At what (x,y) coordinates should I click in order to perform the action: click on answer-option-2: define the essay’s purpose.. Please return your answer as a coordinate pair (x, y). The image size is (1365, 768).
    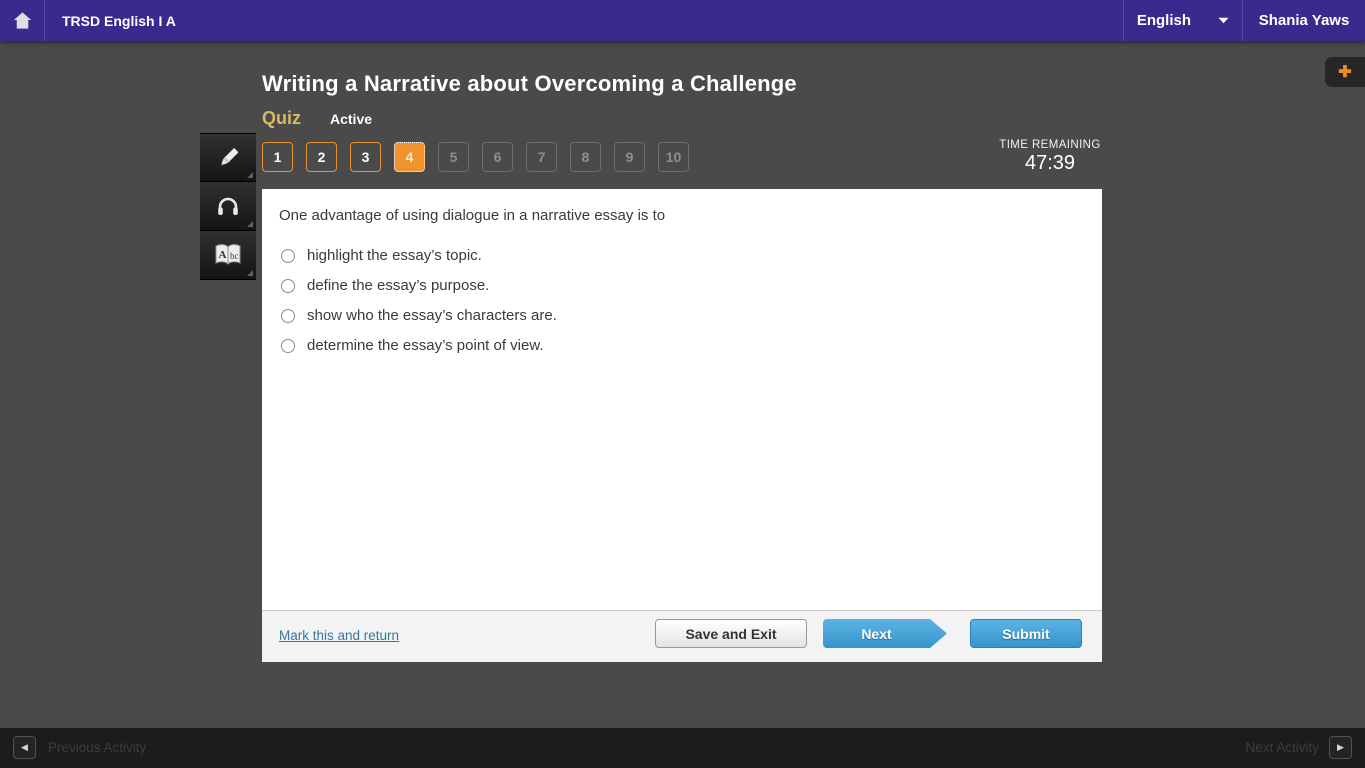
    Looking at the image, I should click on (682, 285).